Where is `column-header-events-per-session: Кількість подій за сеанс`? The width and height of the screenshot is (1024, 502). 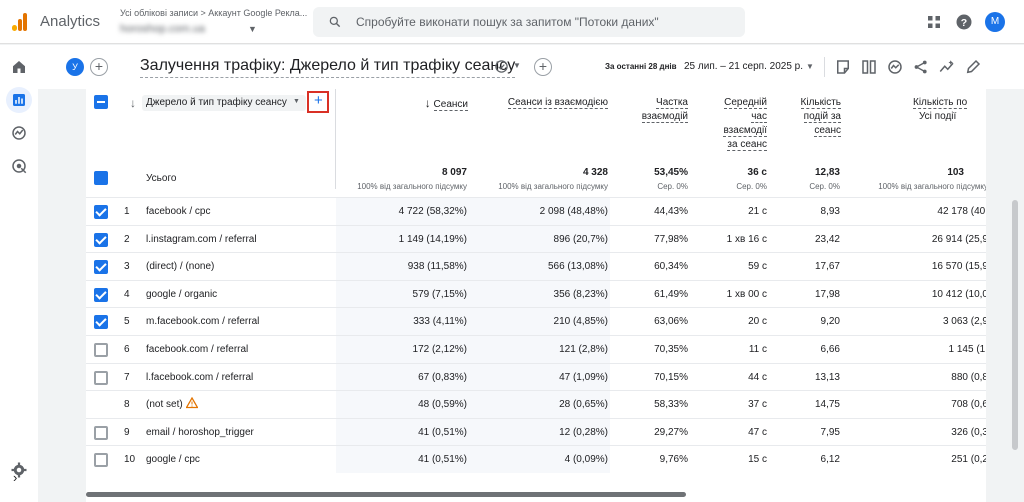
column-header-events-per-session: Кількість подій за сеанс is located at coordinates (813, 117).